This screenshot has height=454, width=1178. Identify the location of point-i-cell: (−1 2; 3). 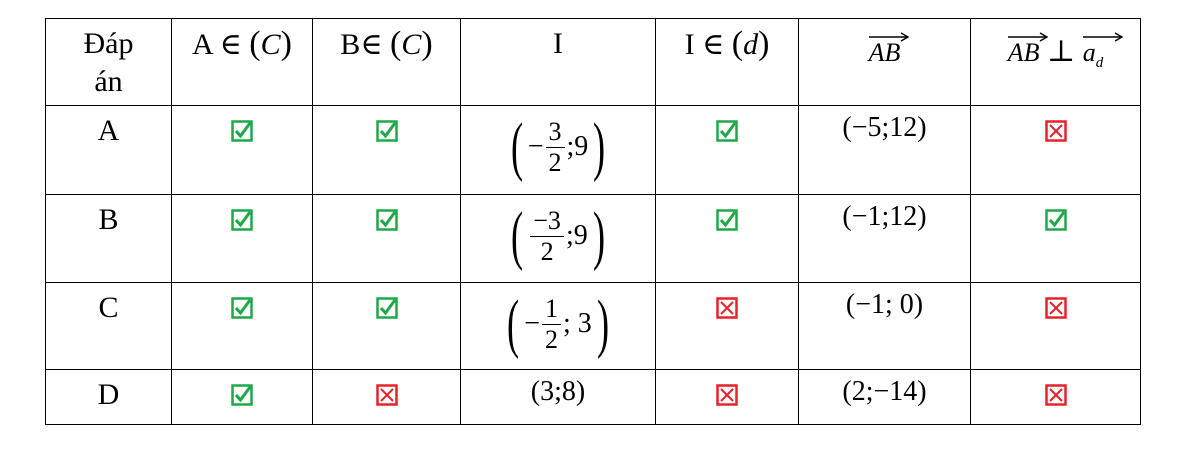
(558, 326).